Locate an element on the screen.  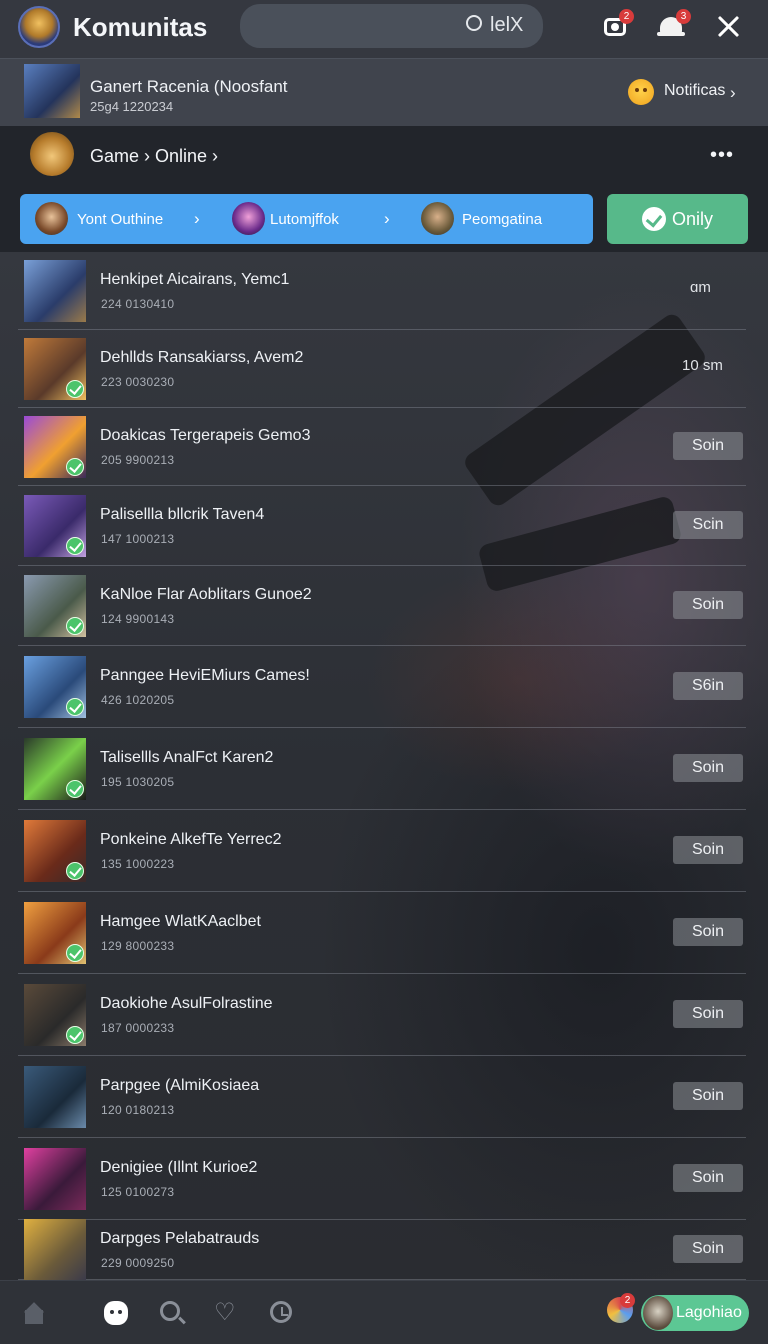
featured-thumbnail is located at coordinates (52, 91).